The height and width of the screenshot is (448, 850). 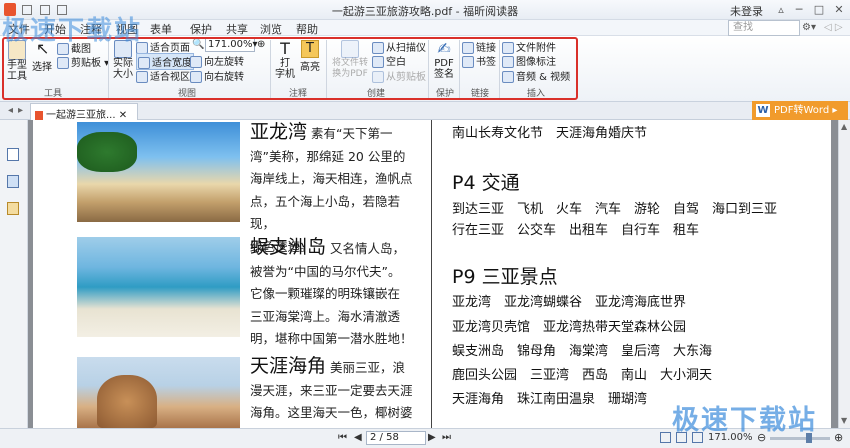 What do you see at coordinates (342, 437) in the screenshot?
I see `first-page-icon: ⏮` at bounding box center [342, 437].